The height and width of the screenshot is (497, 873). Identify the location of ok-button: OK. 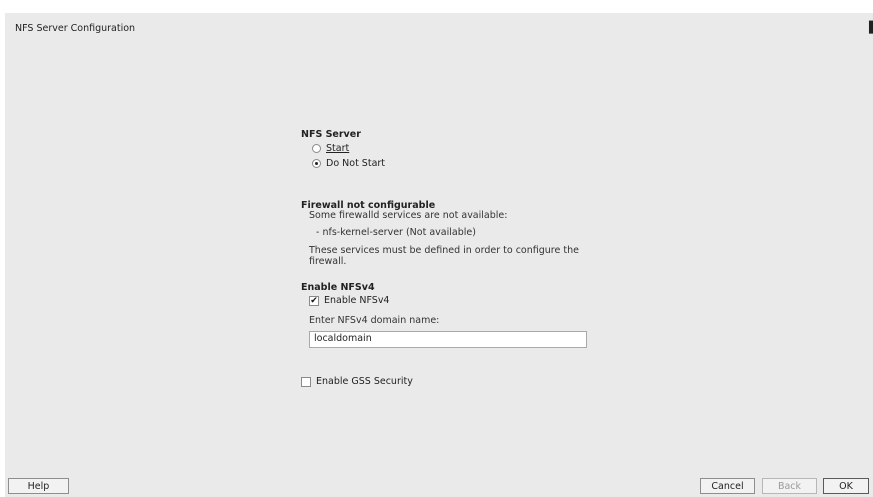
(846, 486).